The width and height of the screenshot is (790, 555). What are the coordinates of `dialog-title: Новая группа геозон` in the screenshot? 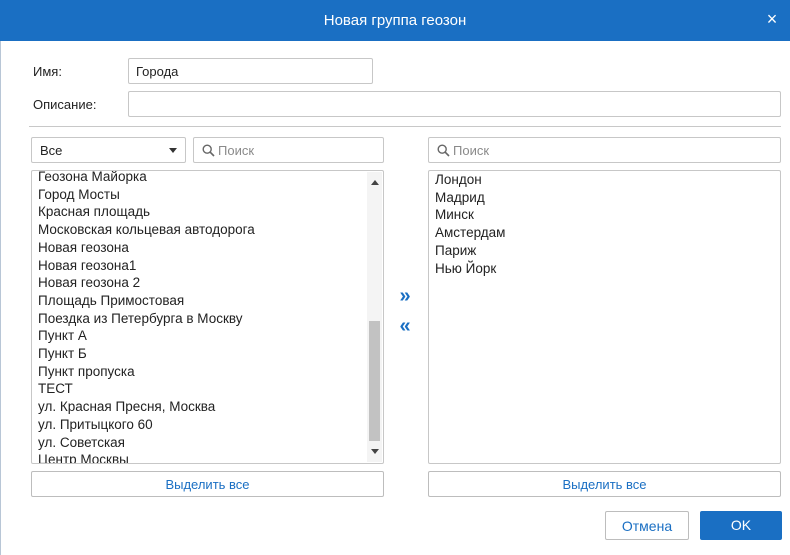 It's located at (395, 20).